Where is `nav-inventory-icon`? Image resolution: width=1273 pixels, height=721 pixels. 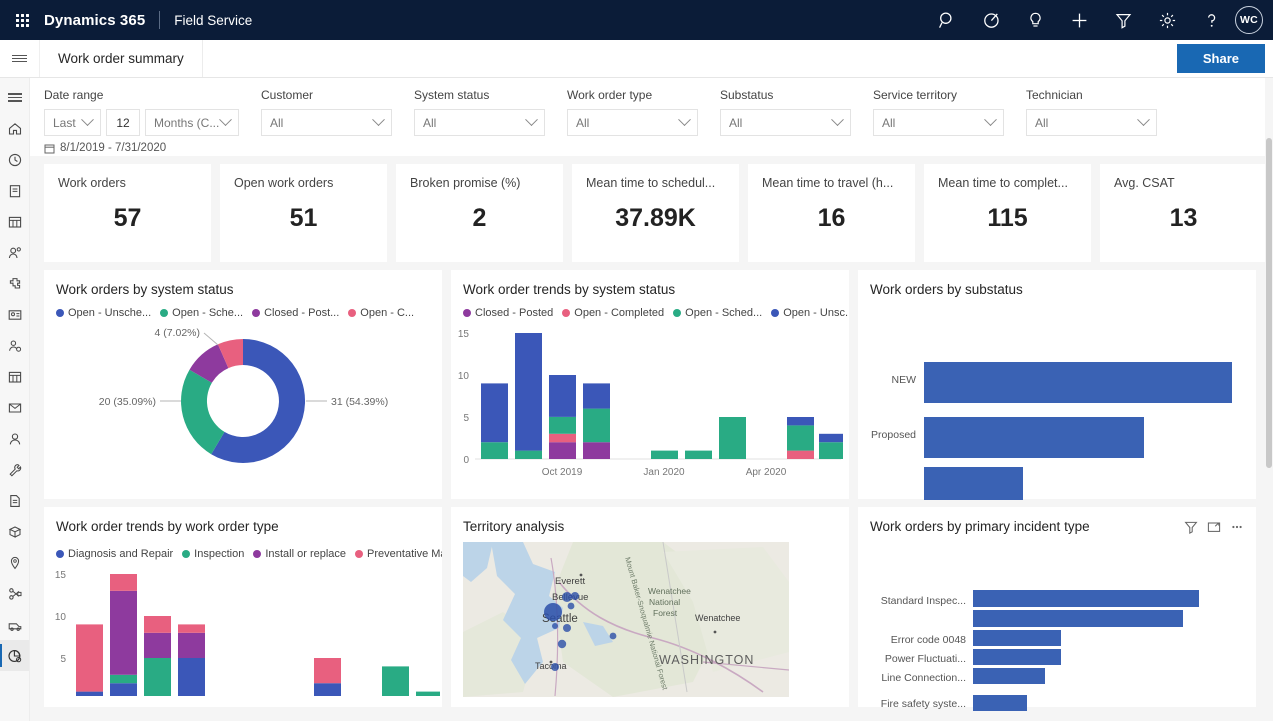 nav-inventory-icon is located at coordinates (14, 531).